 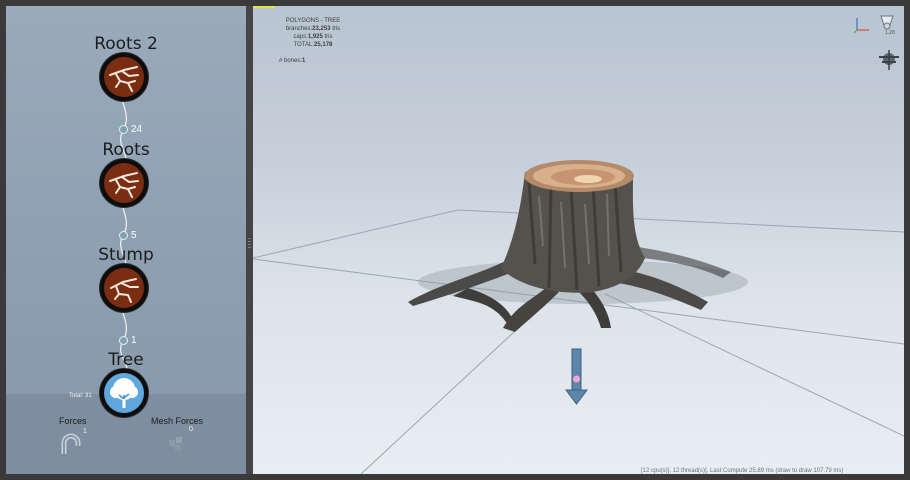 I want to click on node-stump, so click(x=124, y=288).